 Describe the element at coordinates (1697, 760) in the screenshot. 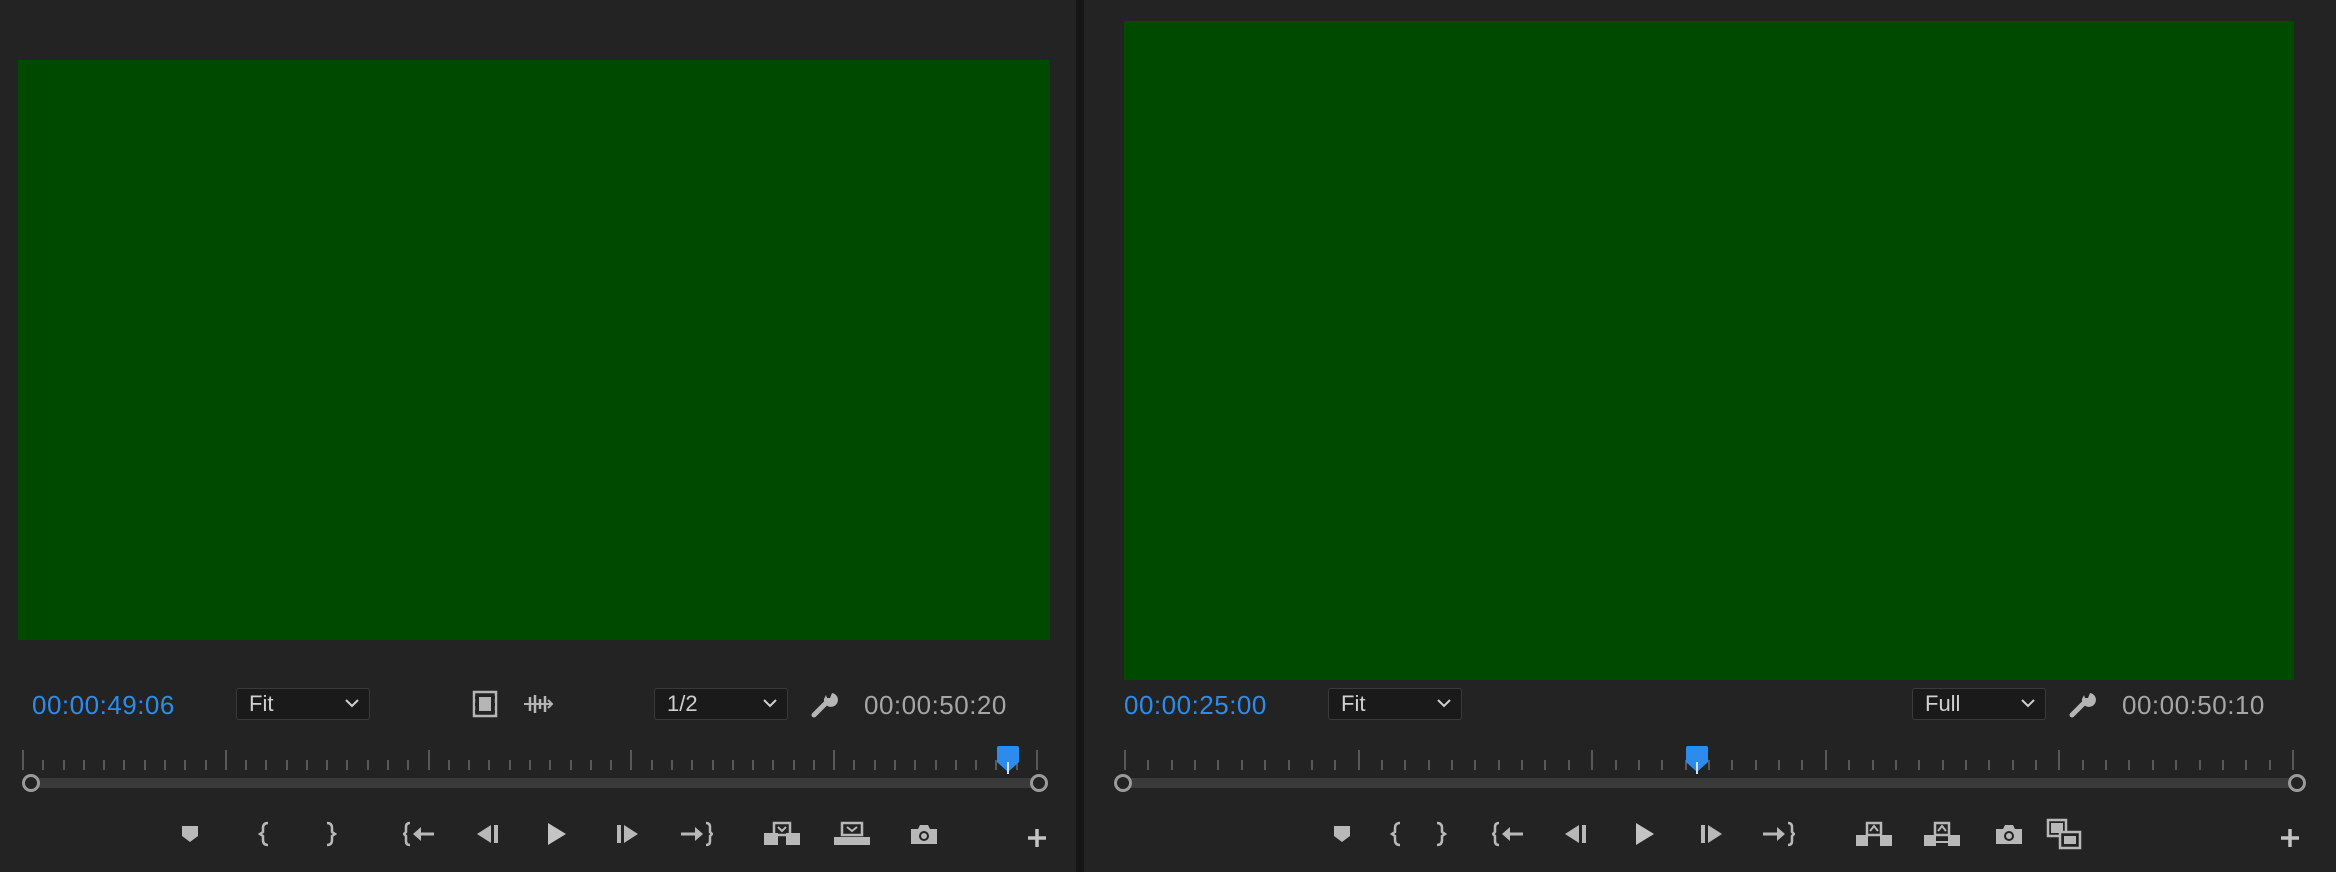

I see `program-playhead` at that location.